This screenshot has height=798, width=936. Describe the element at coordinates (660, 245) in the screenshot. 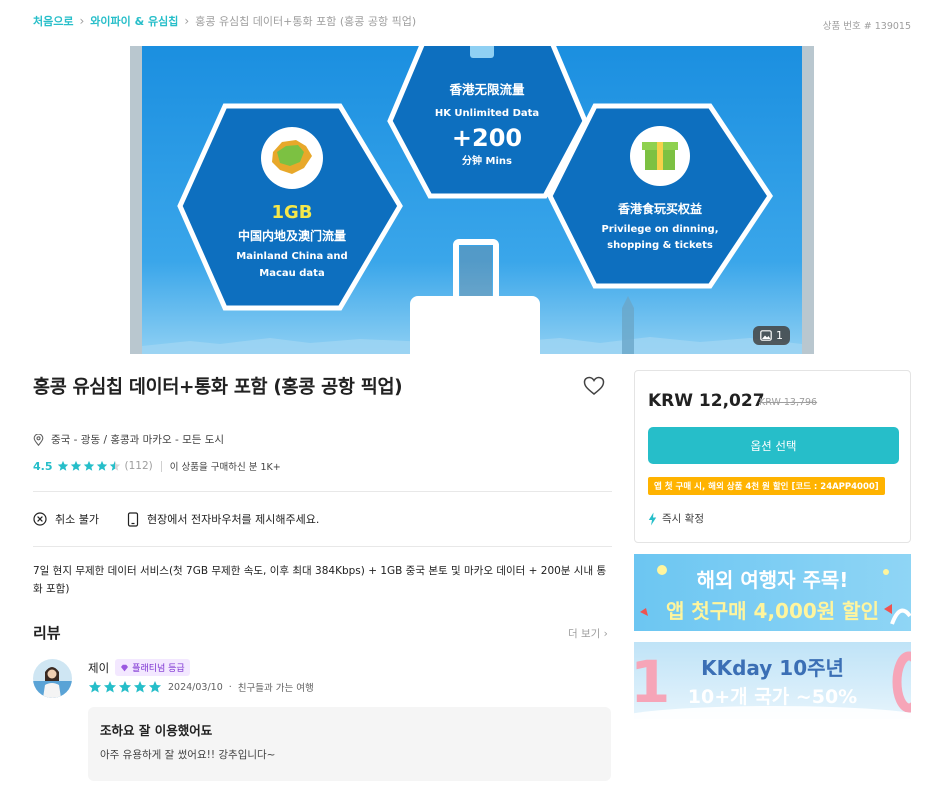

I see `hero-right-sub2: shopping & tickets` at that location.